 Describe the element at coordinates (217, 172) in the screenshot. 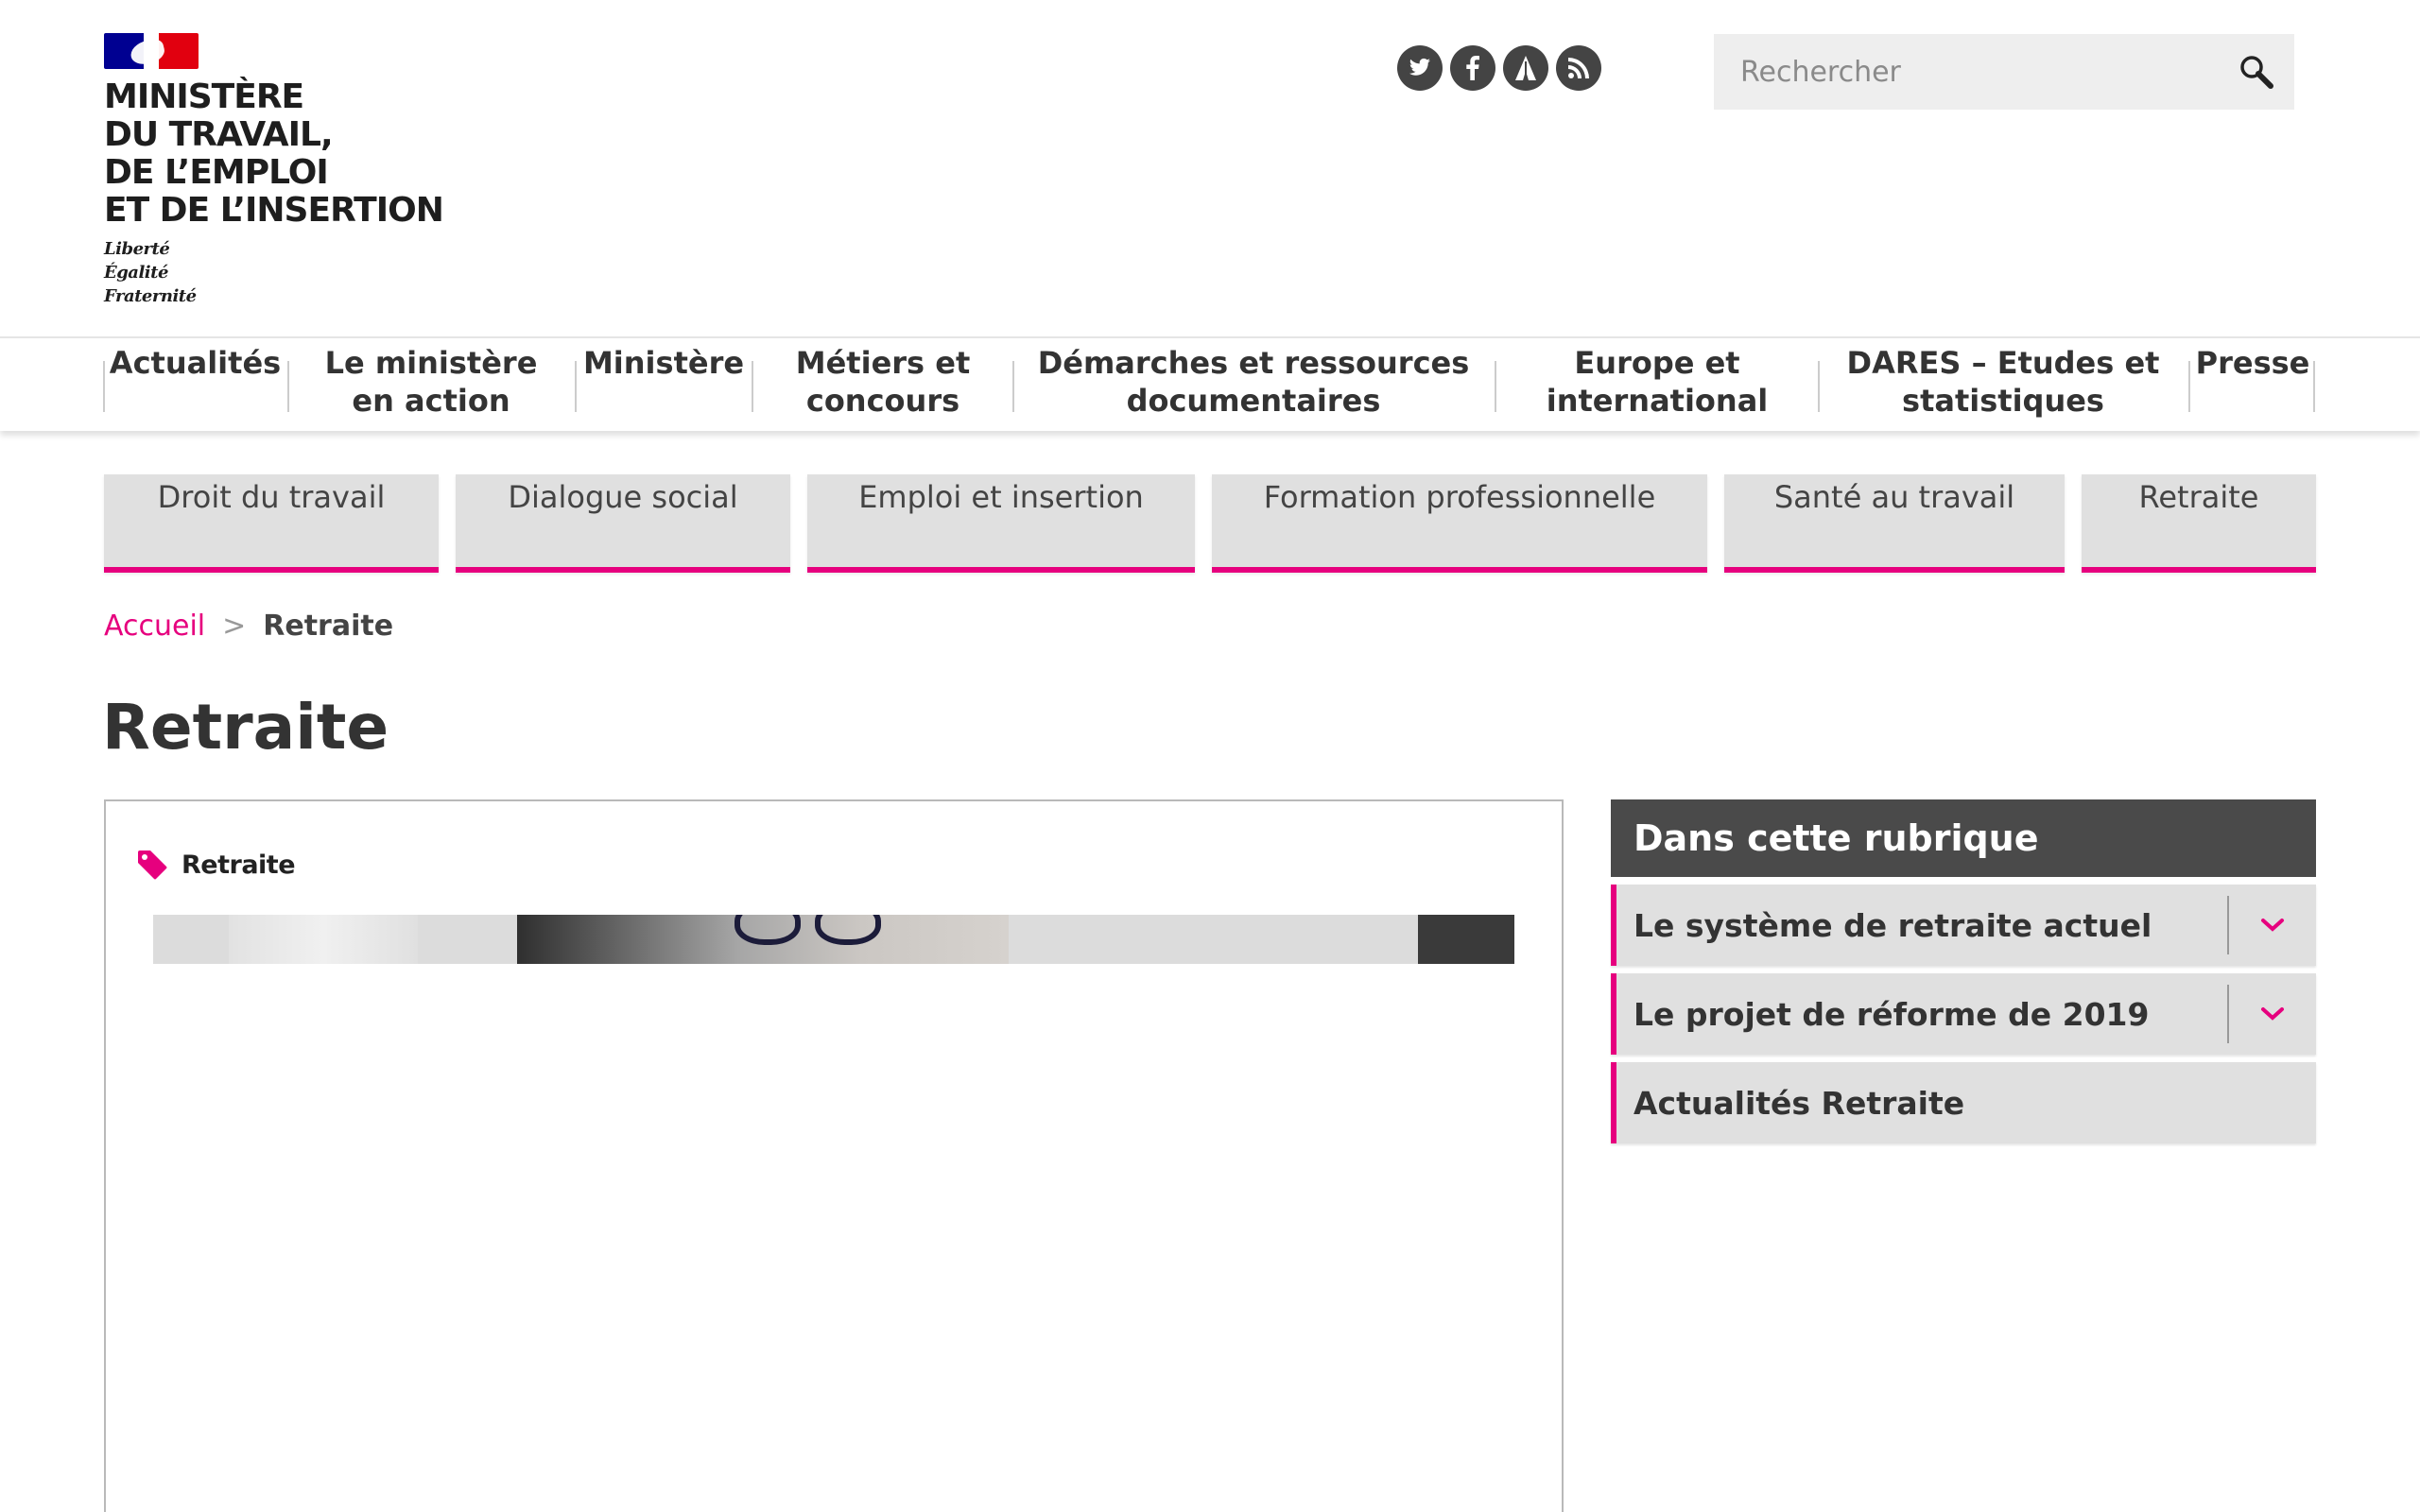

I see `ministry-name-line: DE L’EMPLOI` at that location.